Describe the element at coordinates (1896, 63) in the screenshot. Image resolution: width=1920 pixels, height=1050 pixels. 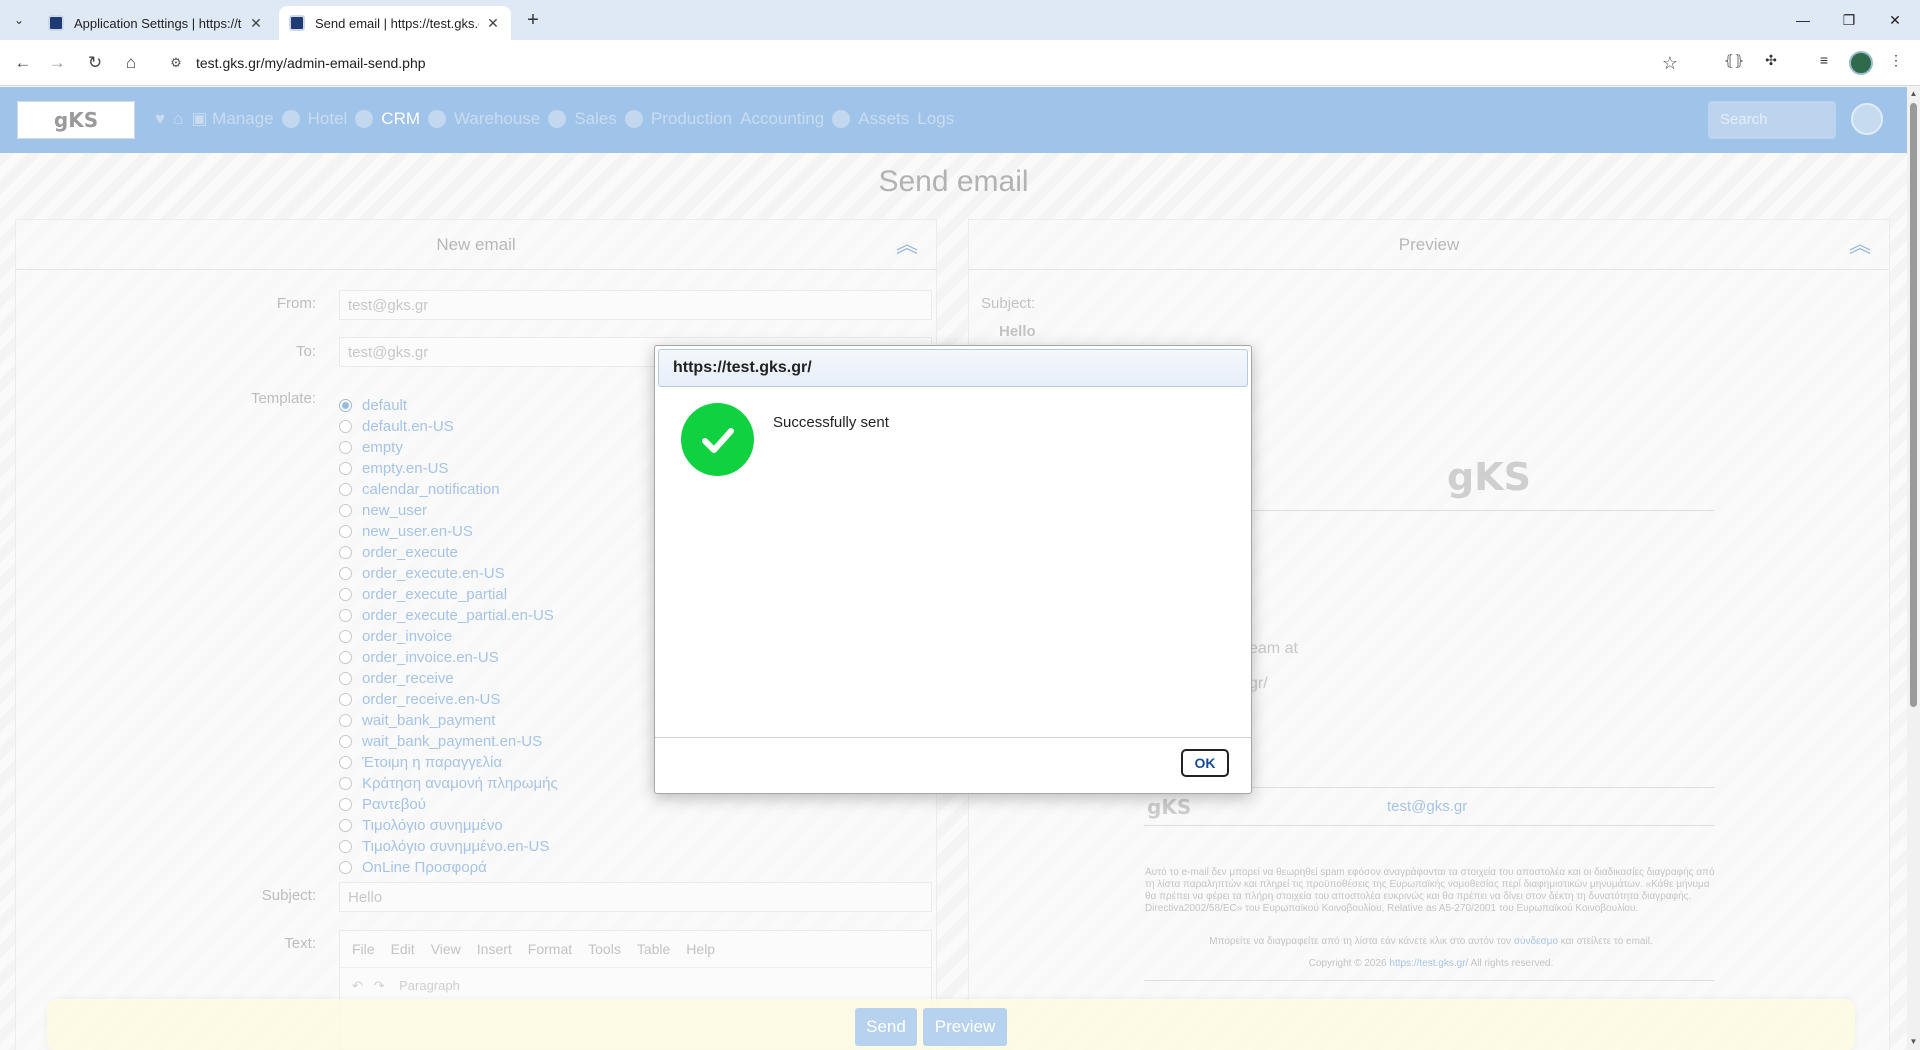
I see `browser-menu-icon: ⋮` at that location.